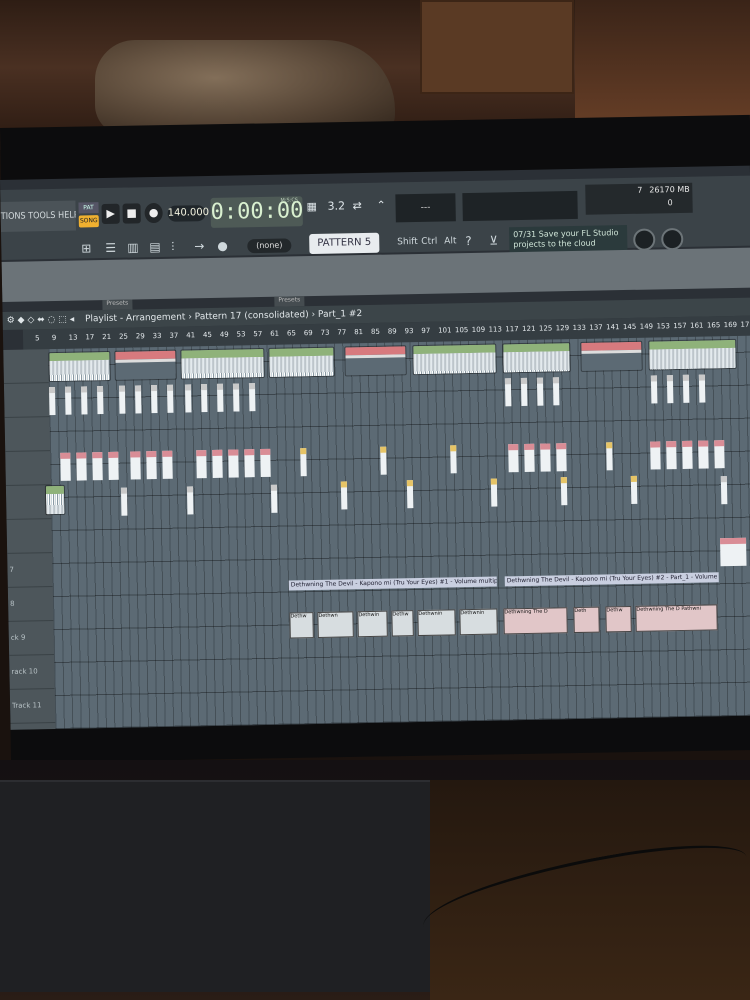 This screenshot has height=1000, width=750. I want to click on shift-key: Shift, so click(407, 242).